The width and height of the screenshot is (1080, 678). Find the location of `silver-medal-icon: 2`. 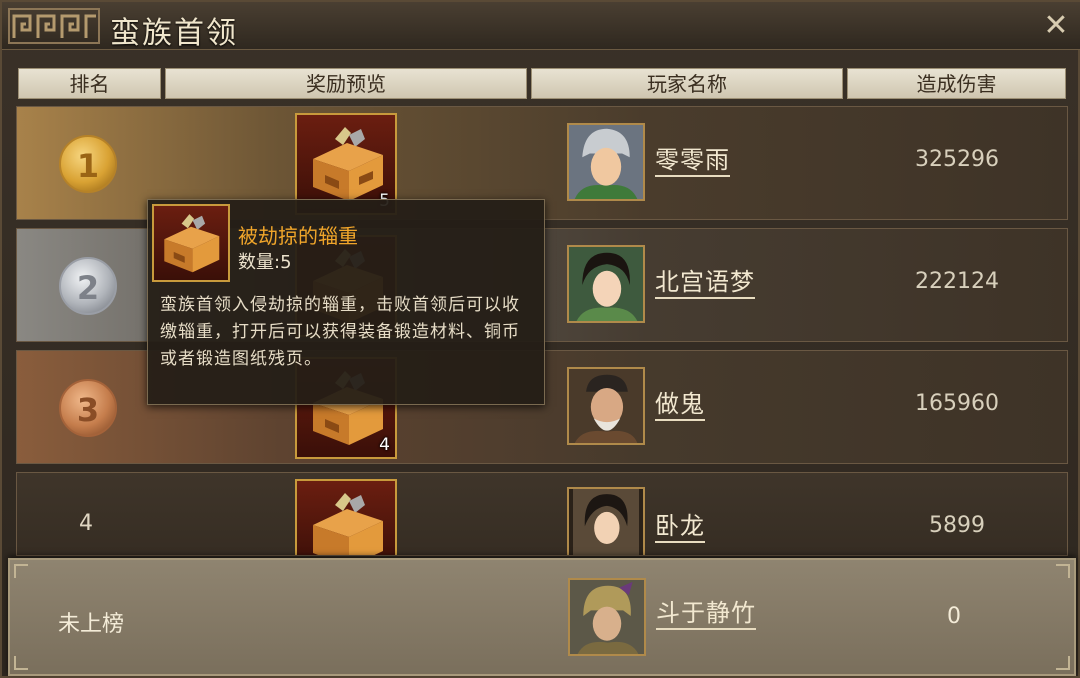

silver-medal-icon: 2 is located at coordinates (88, 286).